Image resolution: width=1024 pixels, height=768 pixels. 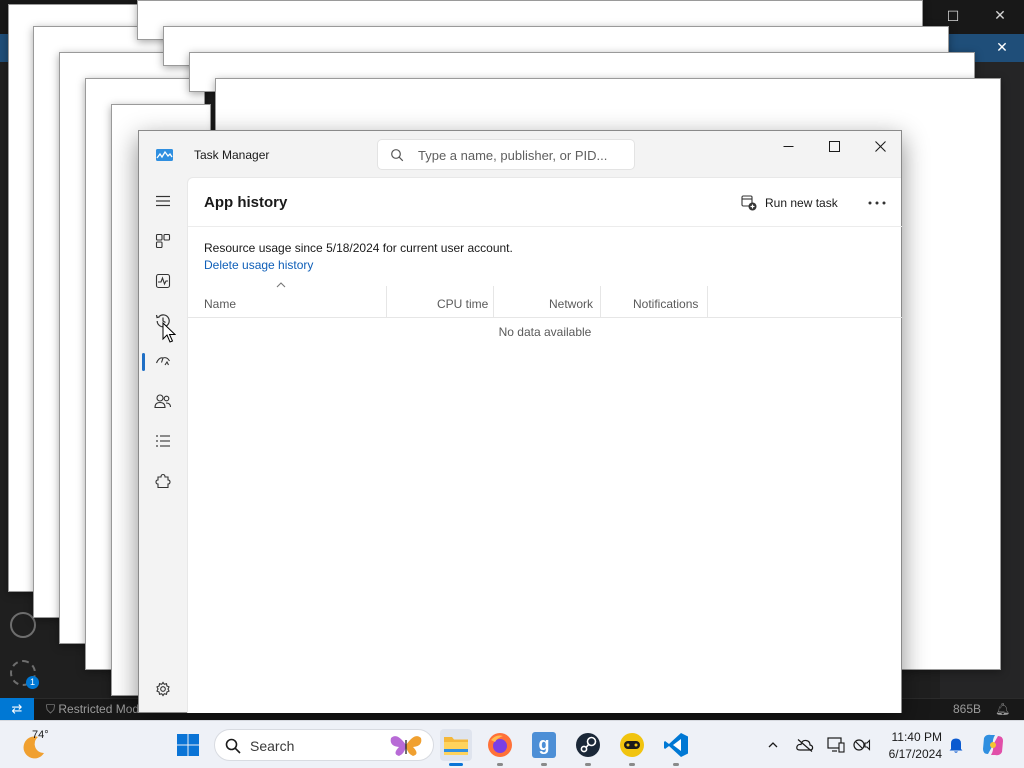 I want to click on display-tray-button, so click(x=836, y=745).